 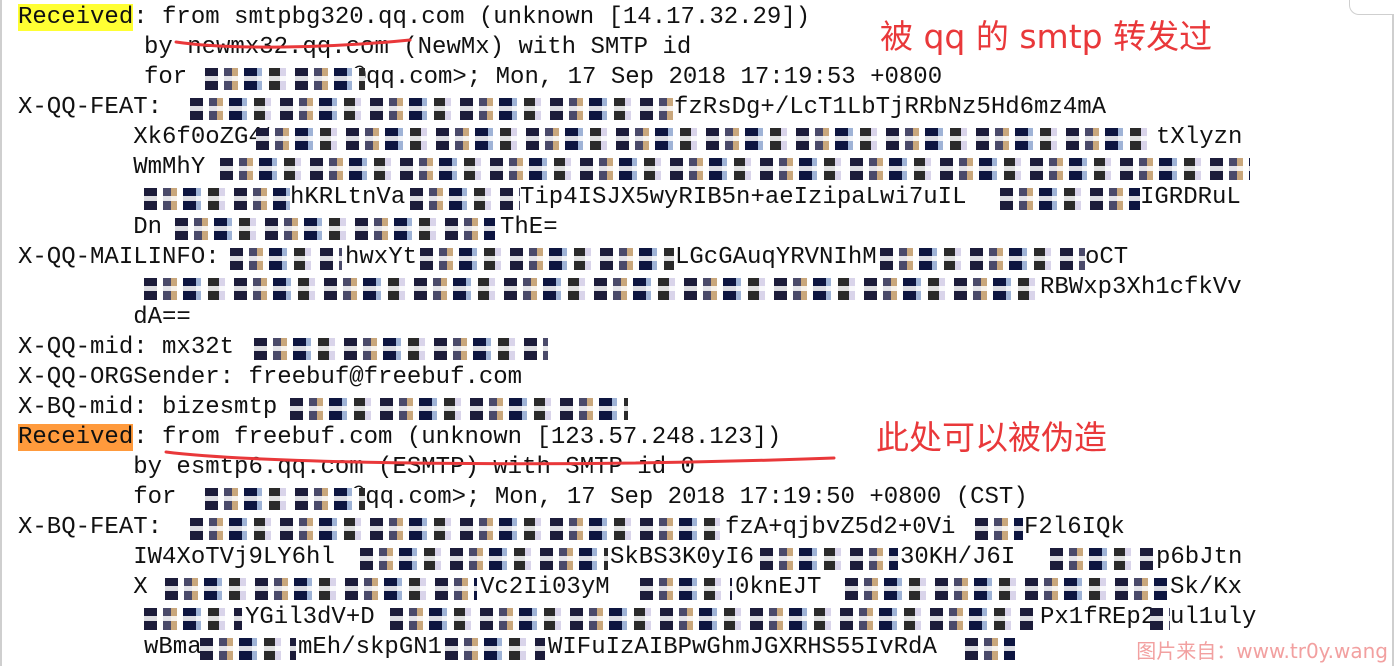 What do you see at coordinates (1046, 36) in the screenshot?
I see `annotation-note-forwarded: 被 qq 的 smtp 转发过` at bounding box center [1046, 36].